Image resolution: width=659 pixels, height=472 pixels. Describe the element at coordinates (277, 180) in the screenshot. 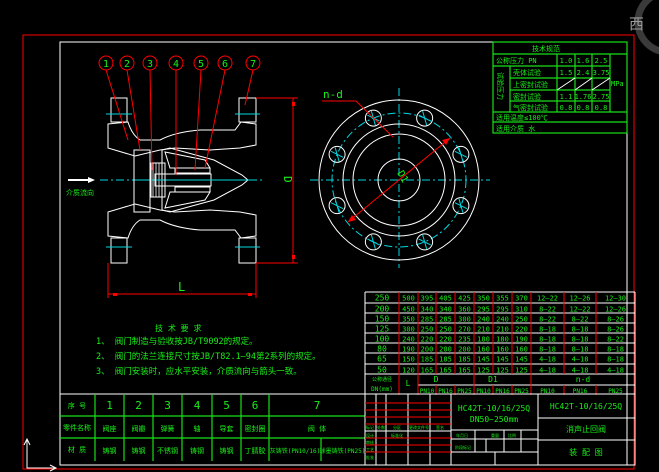

I see `dimension-D: D` at that location.